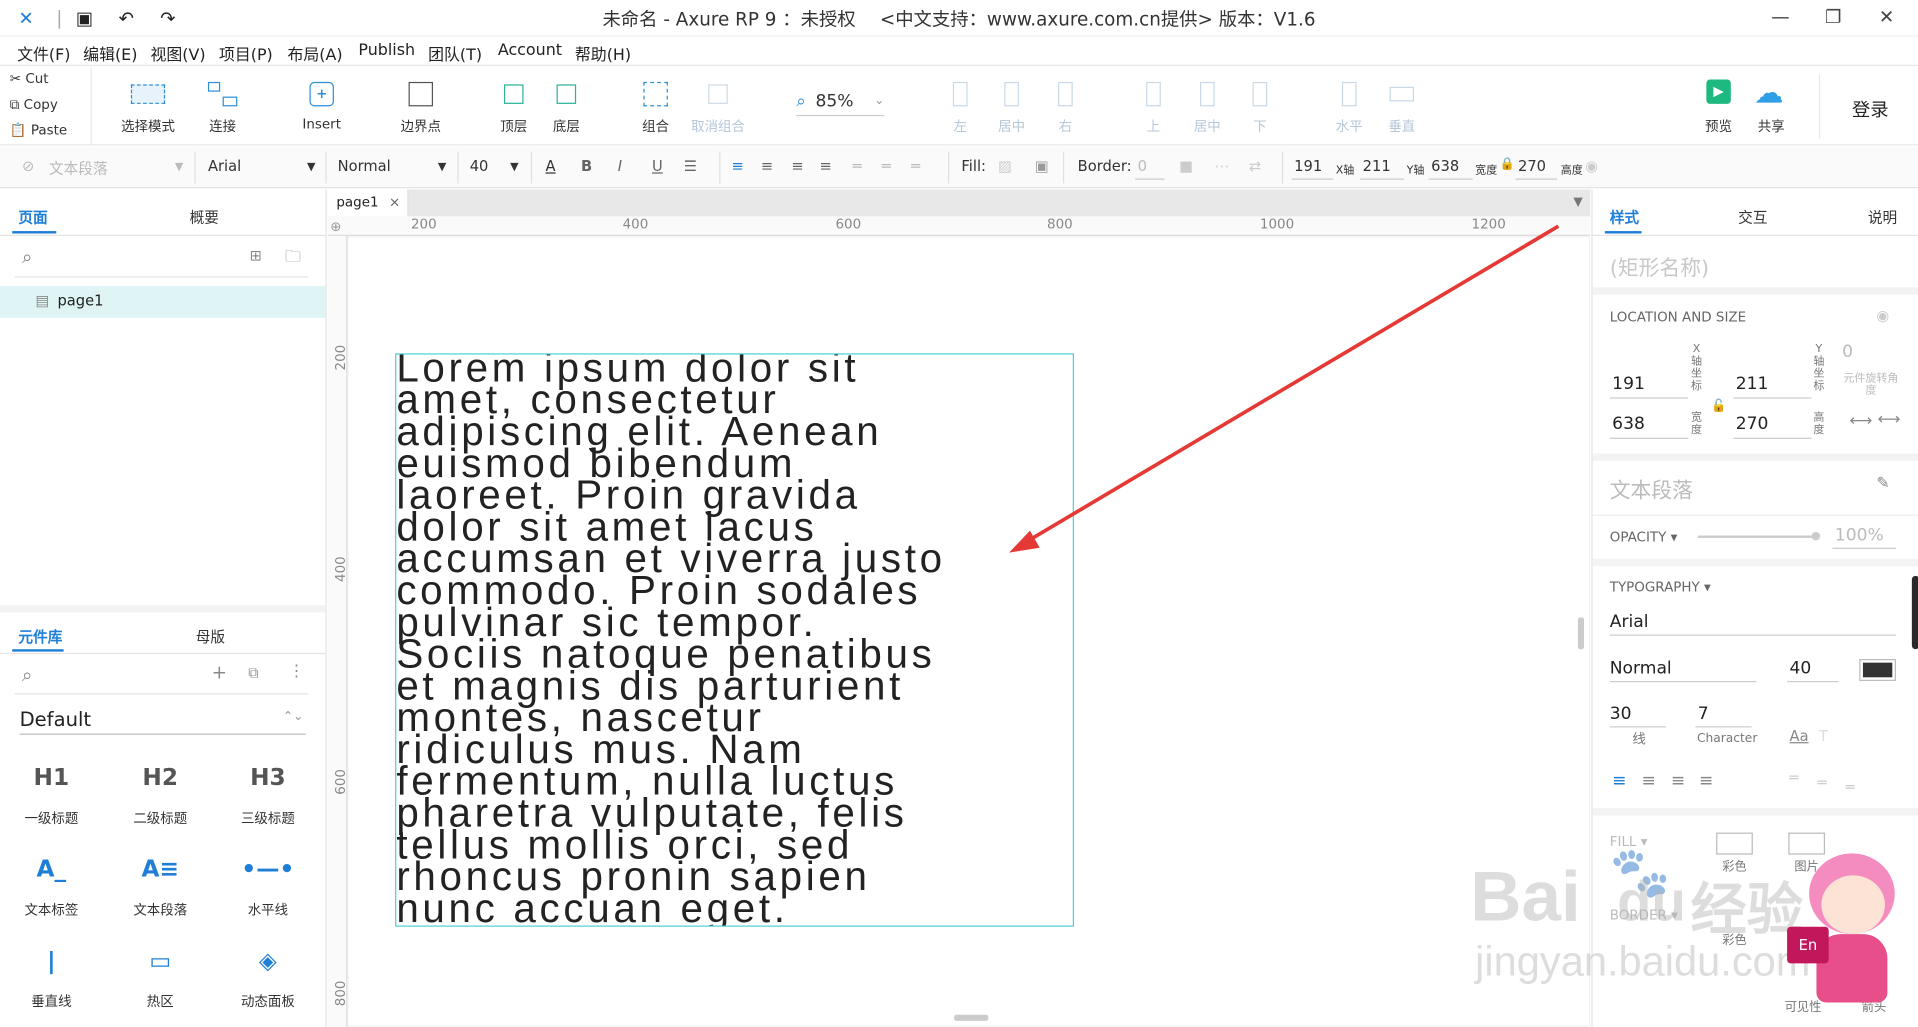 The height and width of the screenshot is (1027, 1918). What do you see at coordinates (1591, 166) in the screenshot?
I see `visibility-icon: ◉` at bounding box center [1591, 166].